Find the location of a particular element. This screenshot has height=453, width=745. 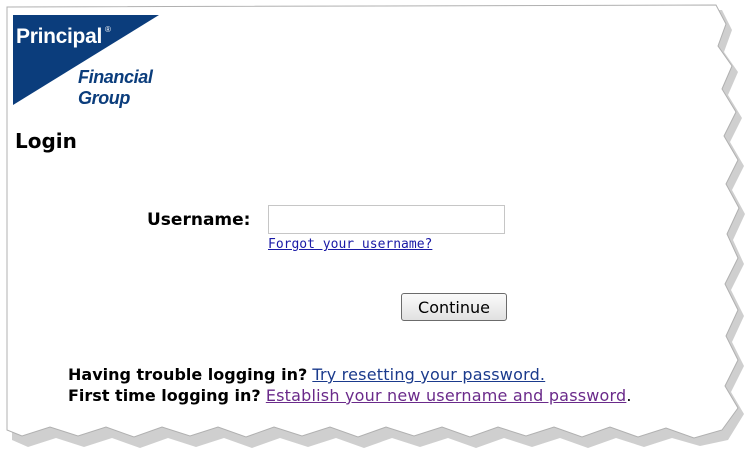

logo-brand-text: Principal is located at coordinates (59, 36).